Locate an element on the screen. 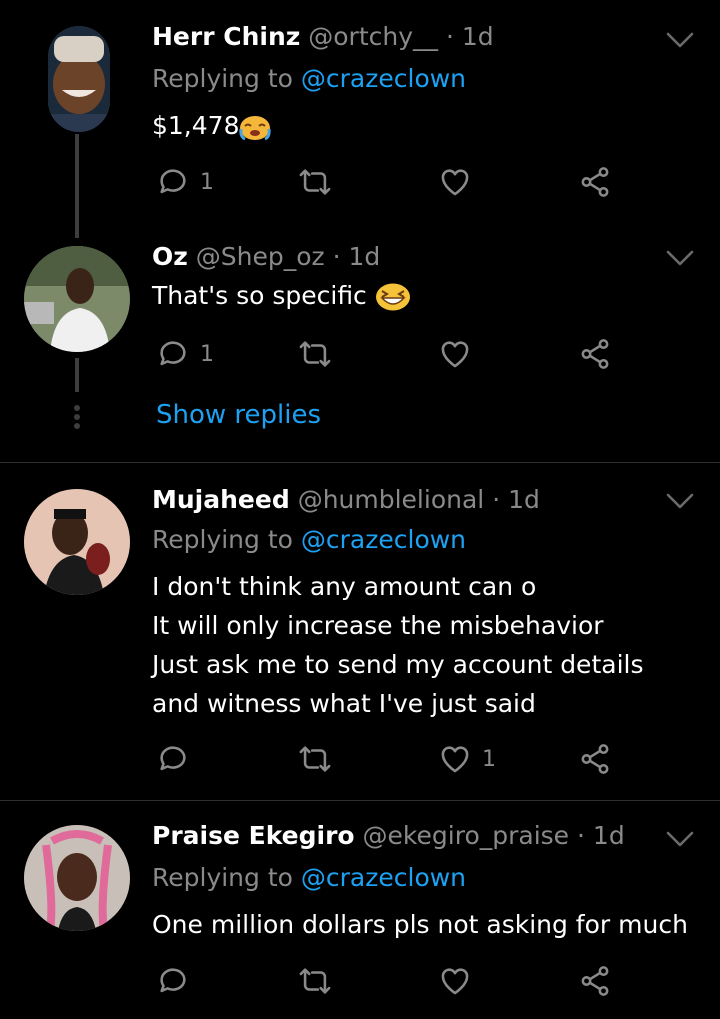 The height and width of the screenshot is (1019, 720). tweet-2: Oz @Shep_oz · 1d That's so specific 1 is located at coordinates (360, 311).